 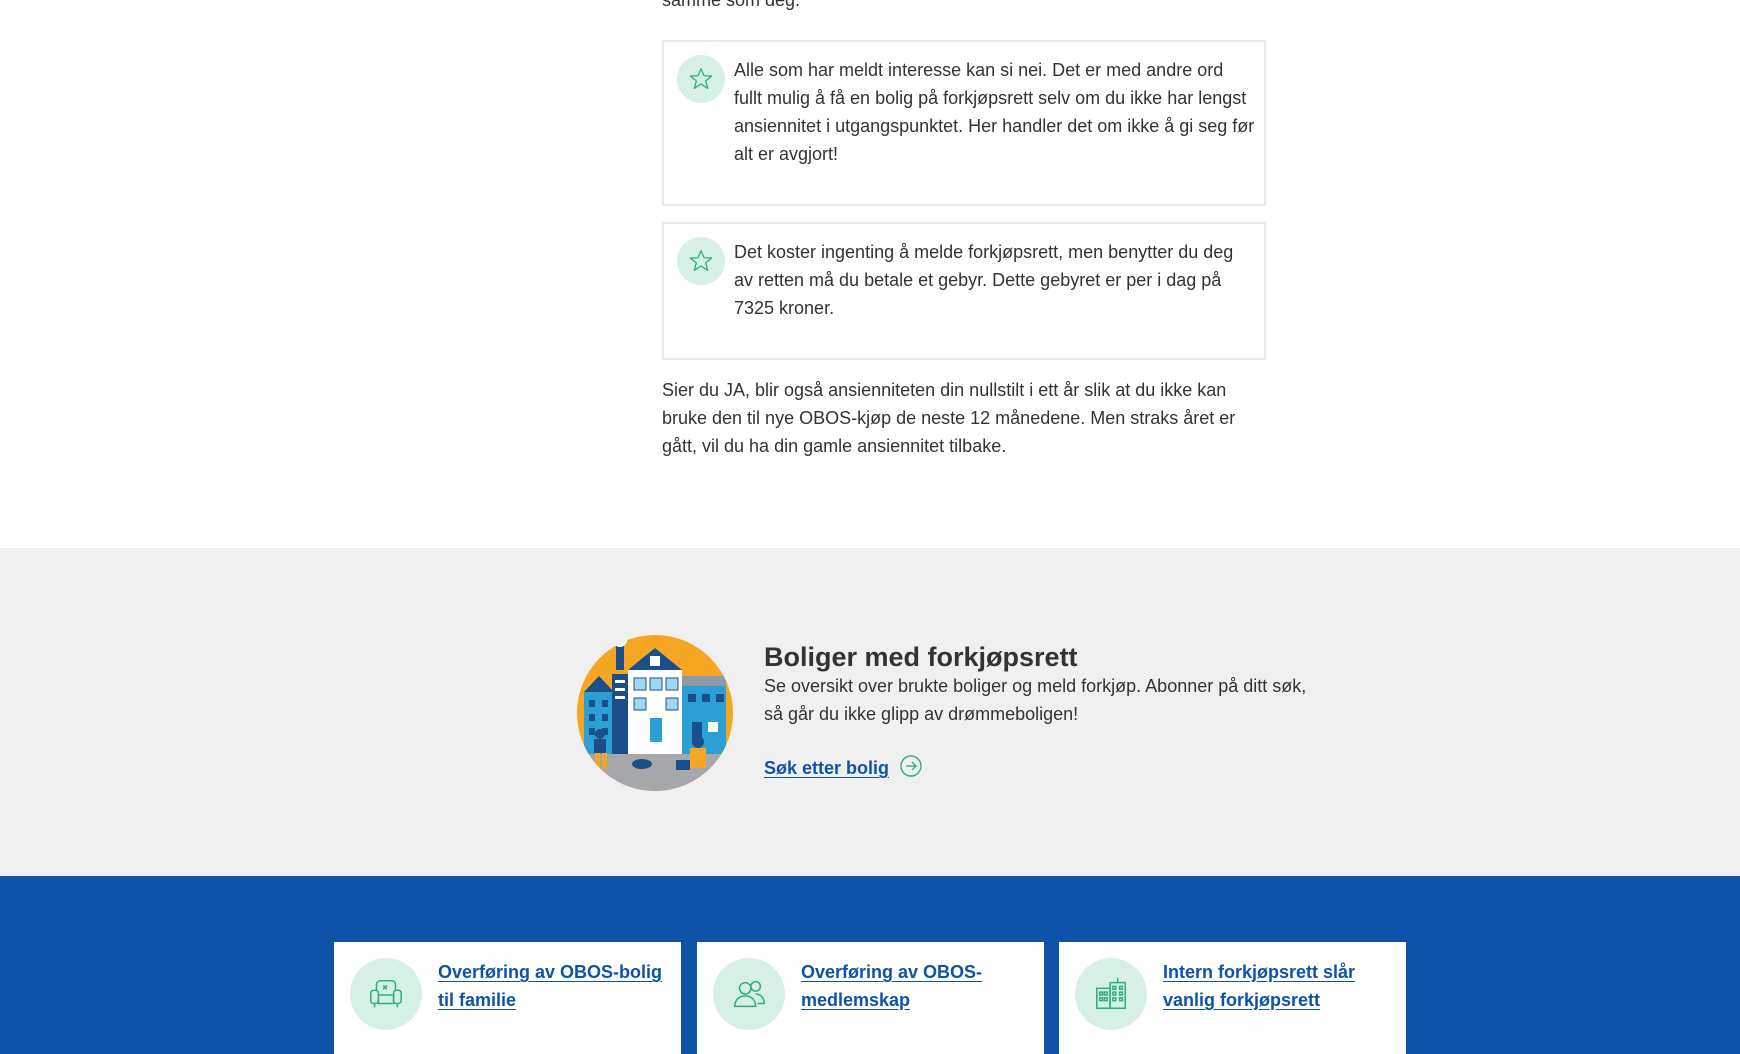 I want to click on promo-title: Boliger med forkjøpsrett, so click(x=921, y=657).